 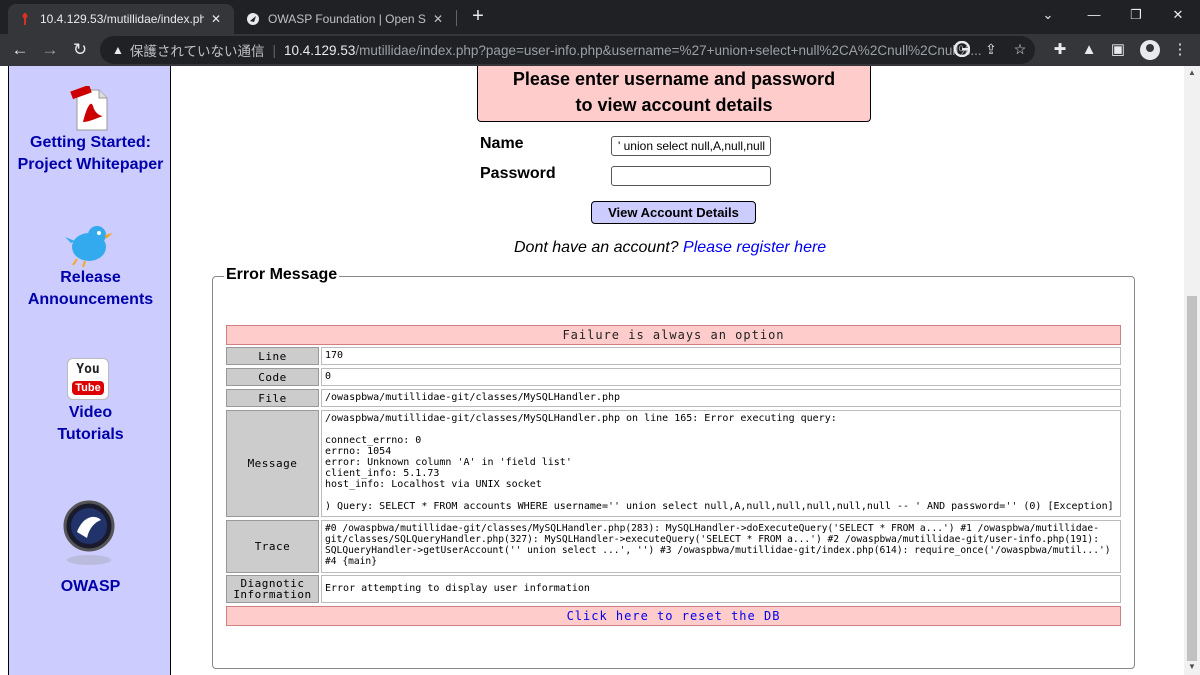 I want to click on page-scrollbar: ▲ ▼, so click(x=1192, y=370).